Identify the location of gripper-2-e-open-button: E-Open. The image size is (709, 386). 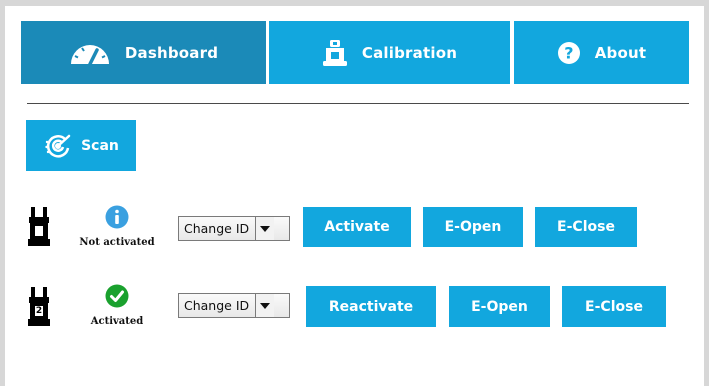
(499, 306).